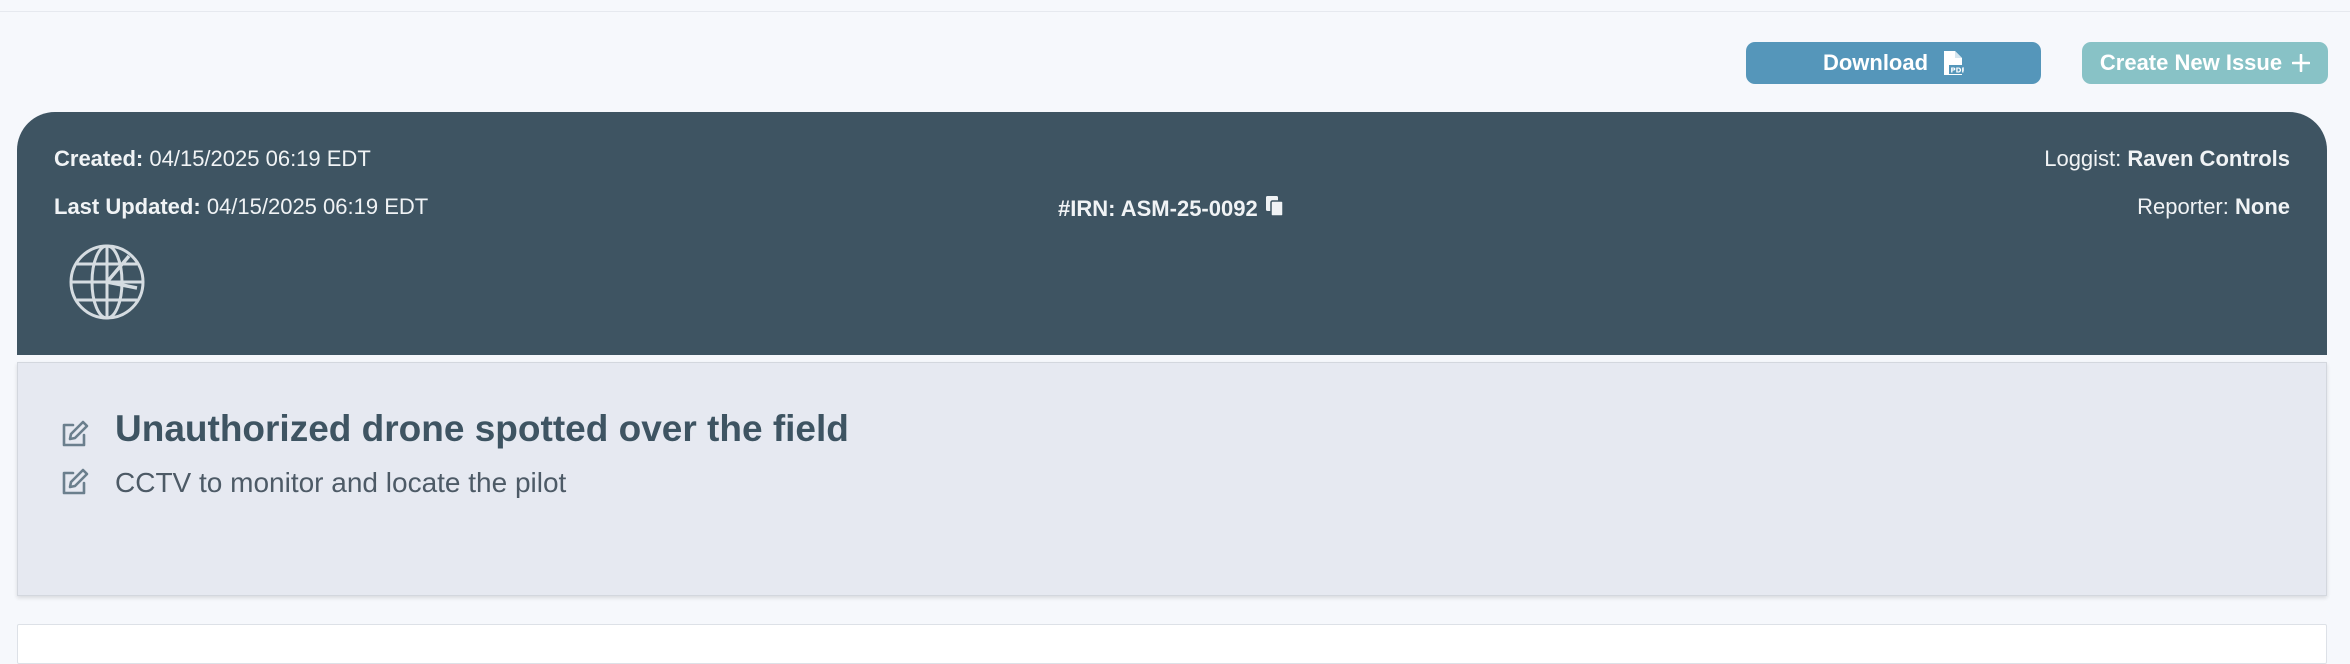 The image size is (2350, 664). What do you see at coordinates (2208, 158) in the screenshot?
I see `loggist-value: Raven Controls` at bounding box center [2208, 158].